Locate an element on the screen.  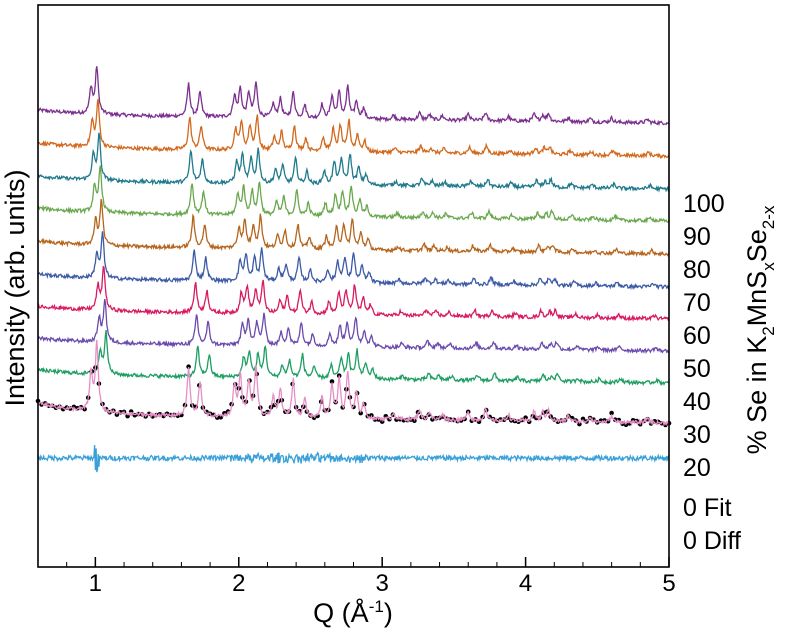
series-label-80: 80 is located at coordinates (697, 270).